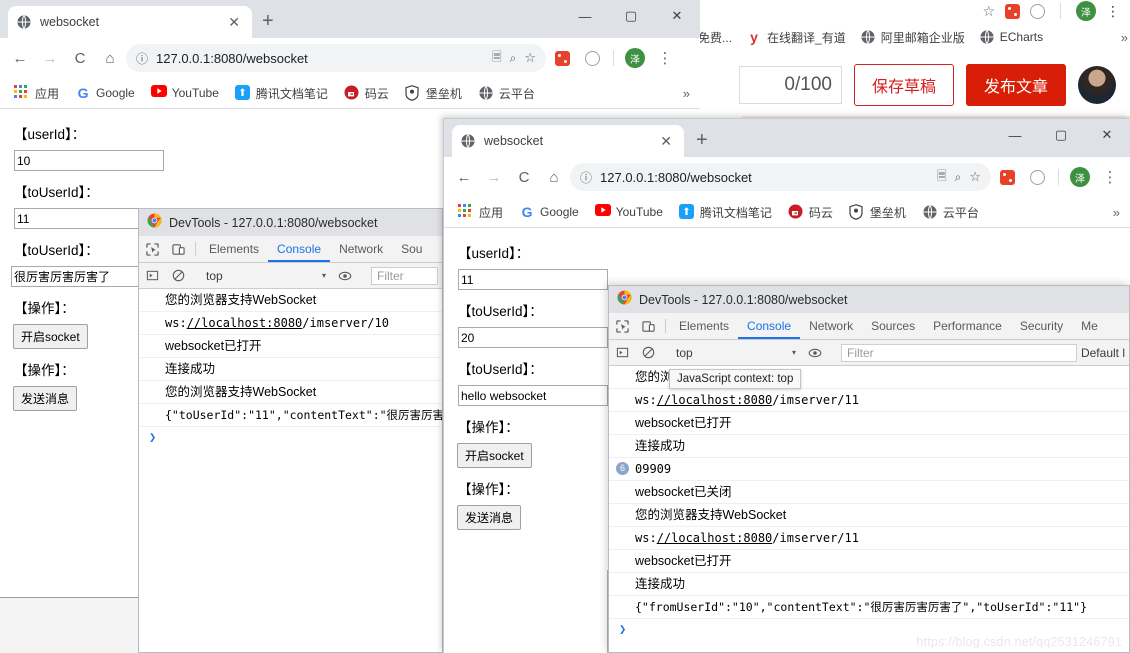 The width and height of the screenshot is (1130, 653). Describe the element at coordinates (796, 37) in the screenshot. I see `bookmark-item: y 在线翻译_有道` at that location.